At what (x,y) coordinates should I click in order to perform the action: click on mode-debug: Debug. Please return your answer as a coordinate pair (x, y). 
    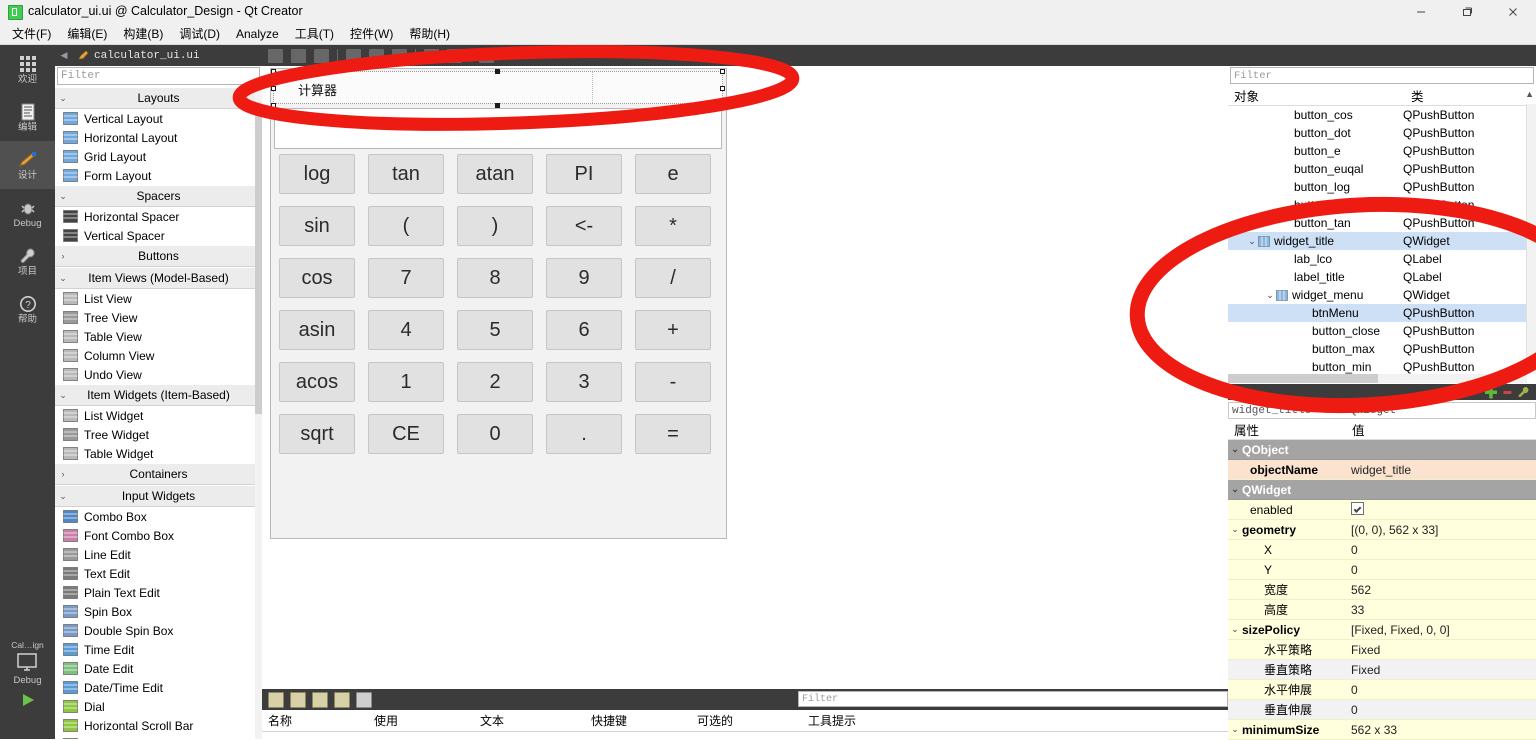
    Looking at the image, I should click on (27, 213).